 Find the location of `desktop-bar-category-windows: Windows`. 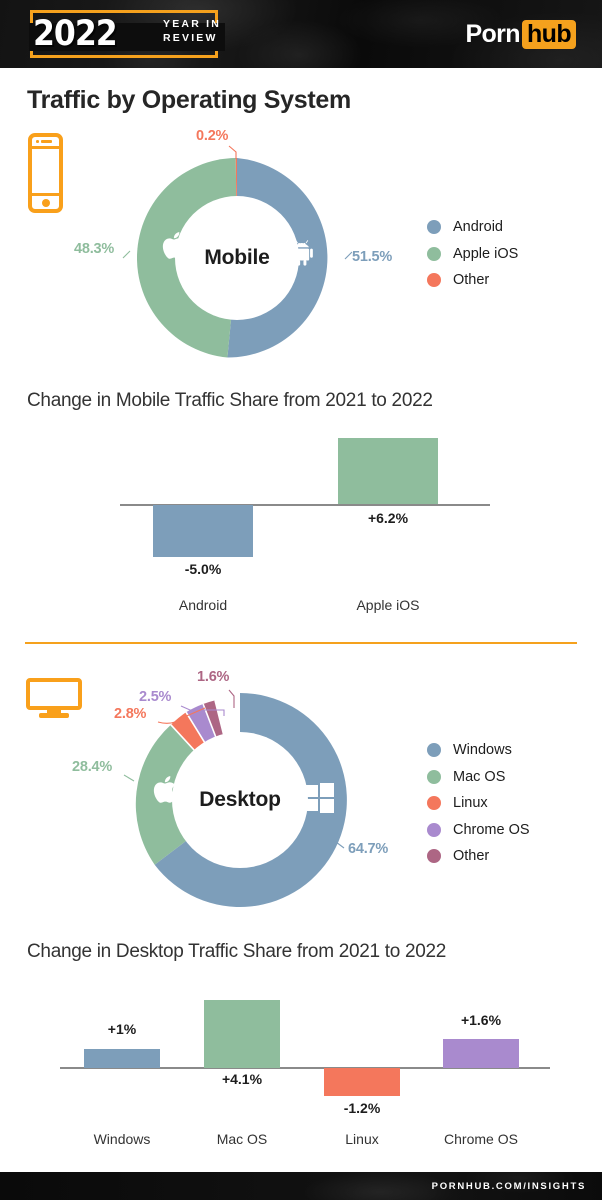

desktop-bar-category-windows: Windows is located at coordinates (122, 1139).